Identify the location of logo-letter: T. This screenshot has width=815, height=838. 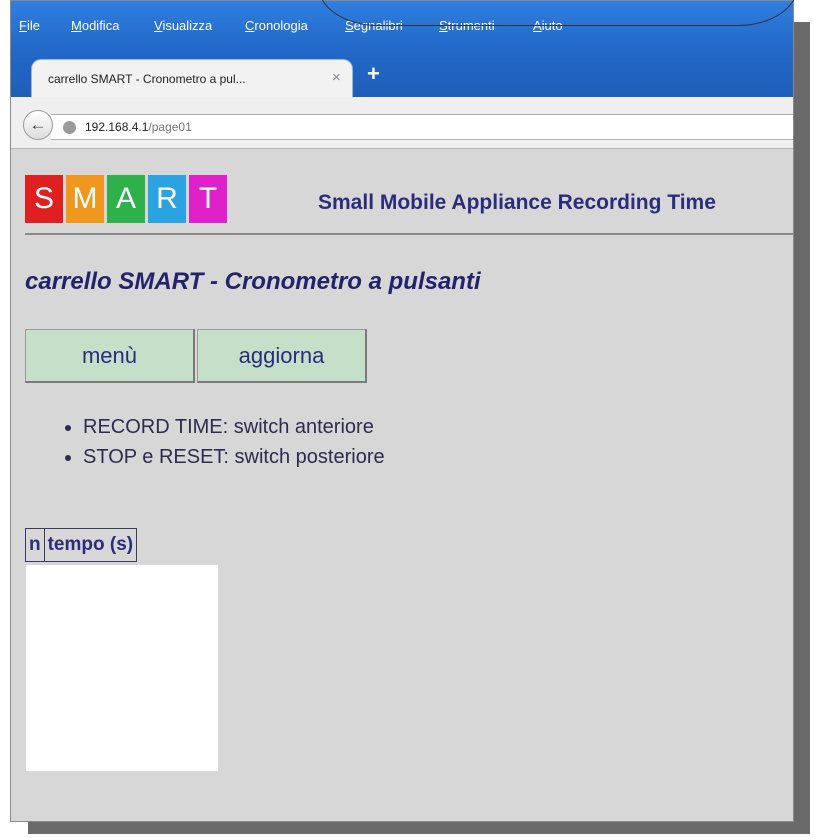
(208, 199).